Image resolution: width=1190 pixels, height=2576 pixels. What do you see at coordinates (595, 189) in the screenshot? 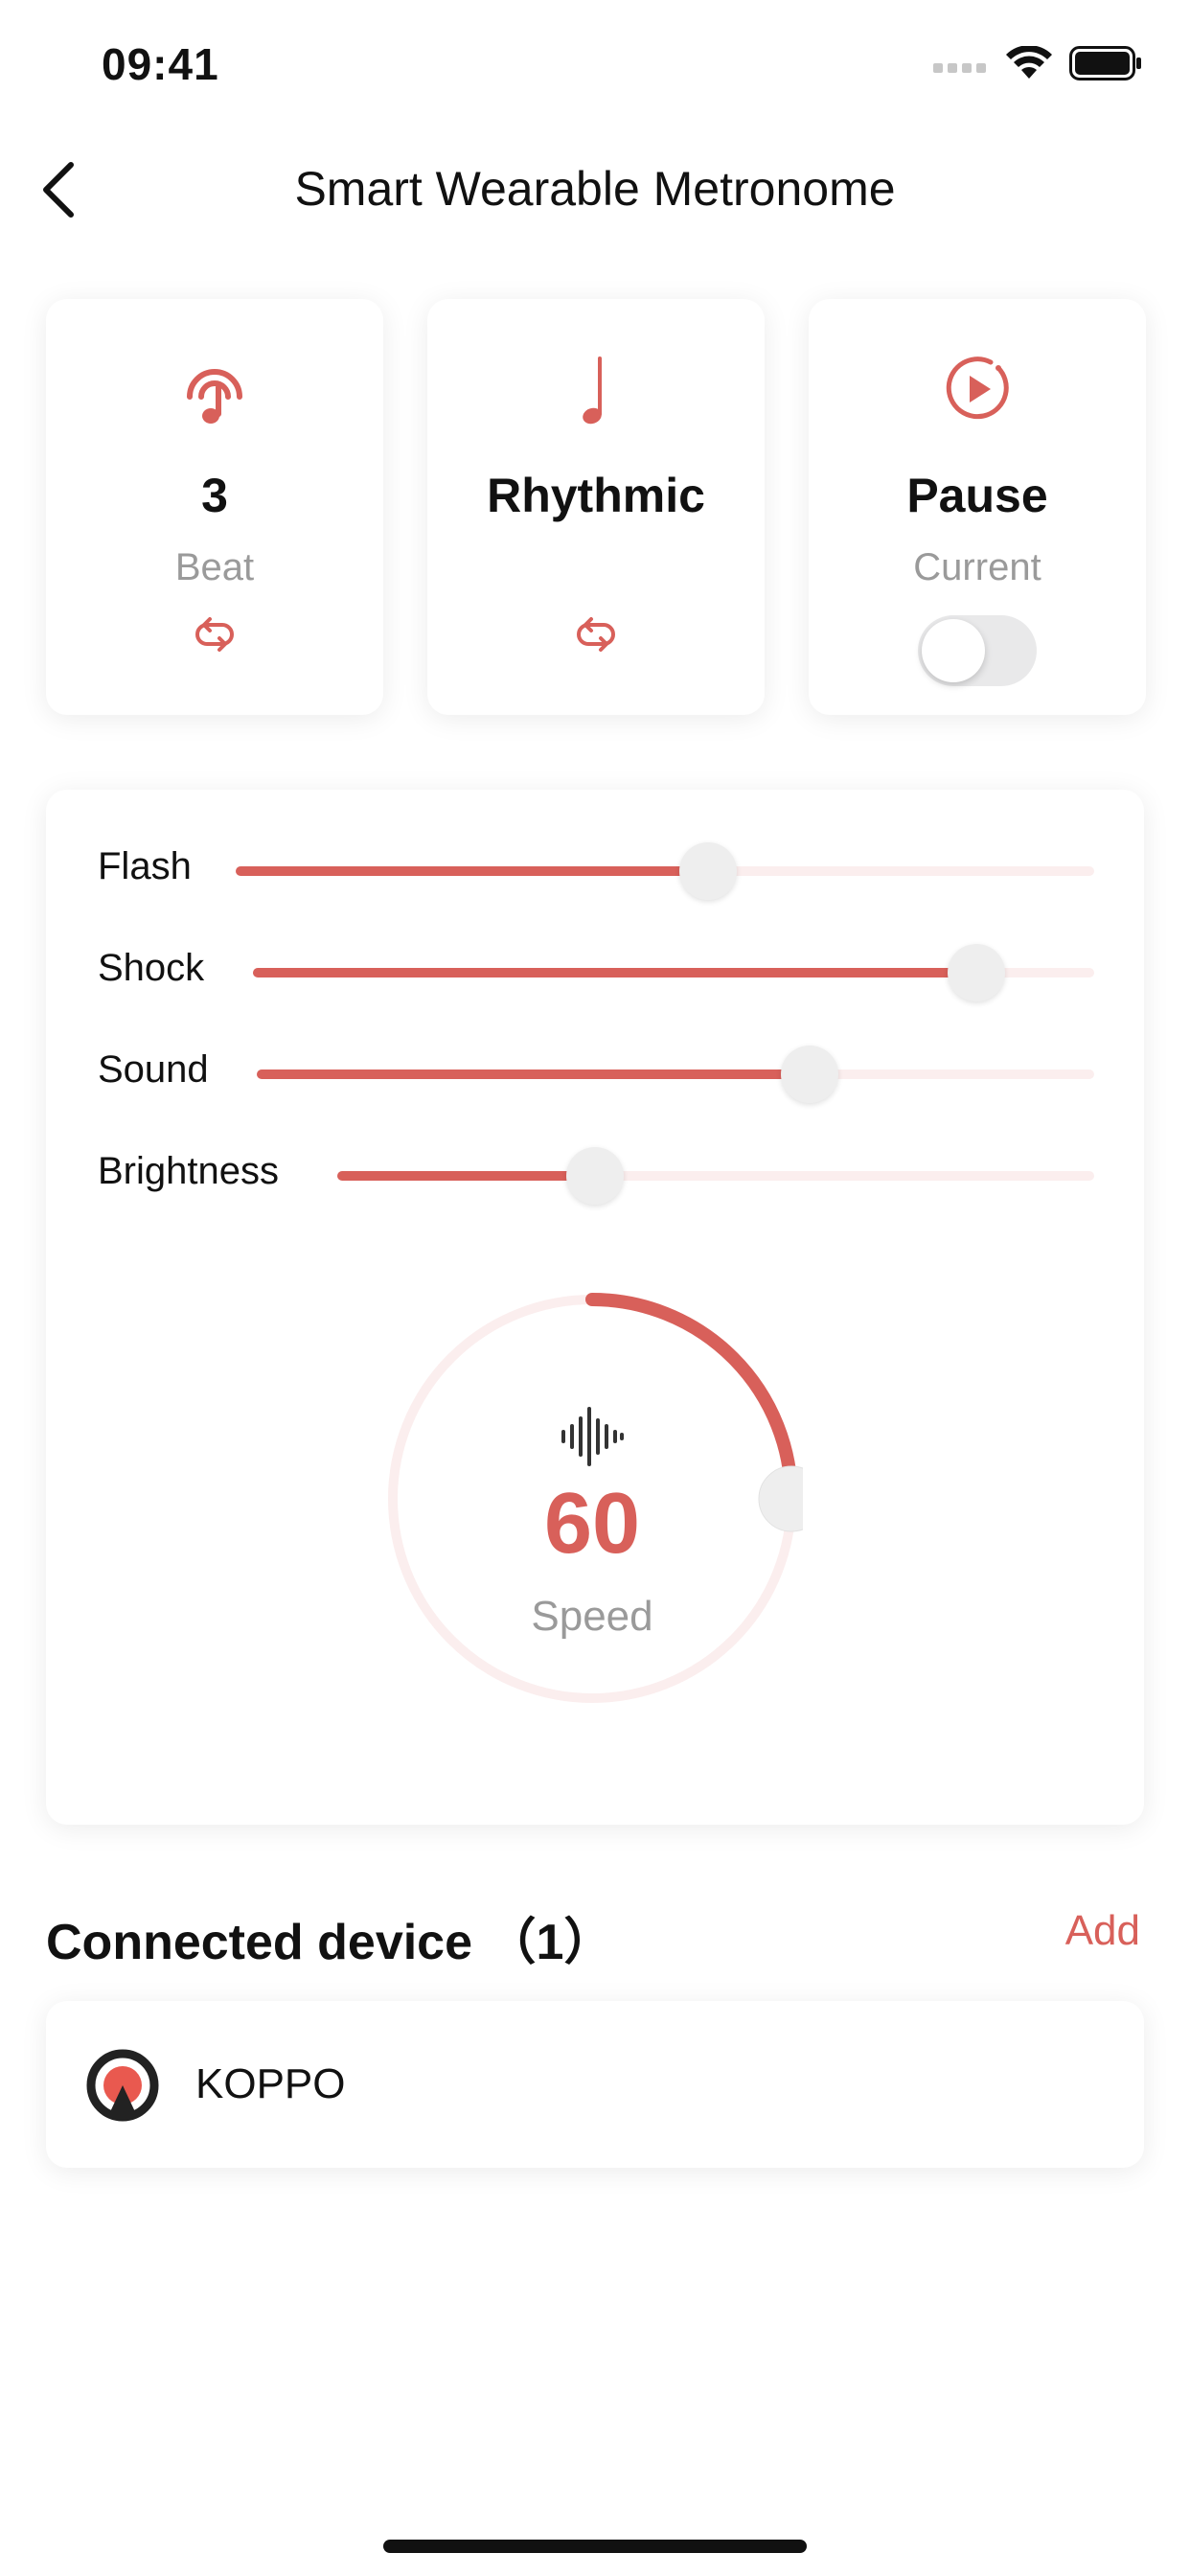
I see `page-title: Smart Wearable Metronome` at bounding box center [595, 189].